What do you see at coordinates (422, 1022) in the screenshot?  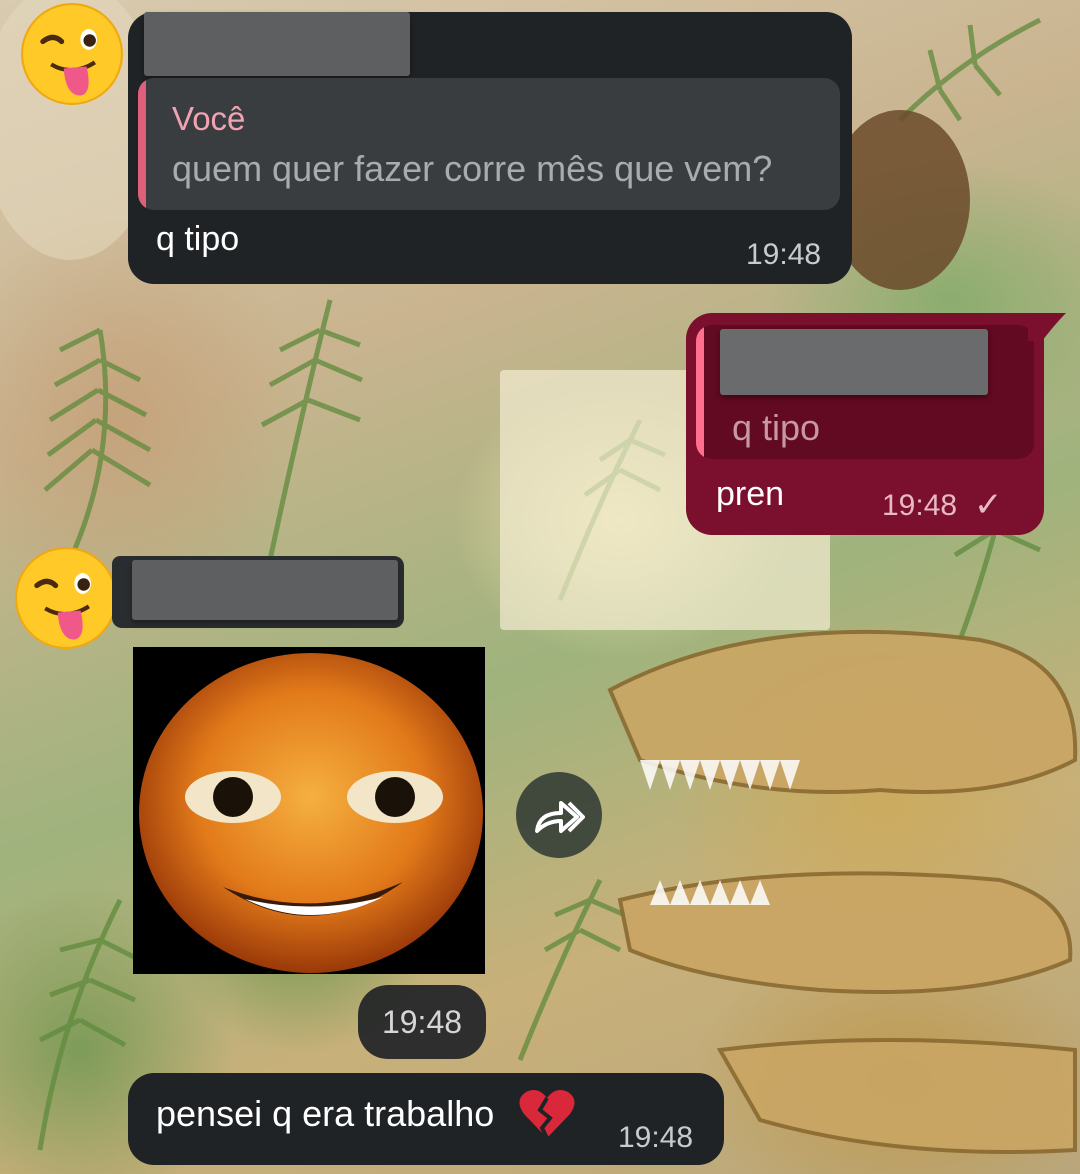 I see `image-time-badge: 19:48` at bounding box center [422, 1022].